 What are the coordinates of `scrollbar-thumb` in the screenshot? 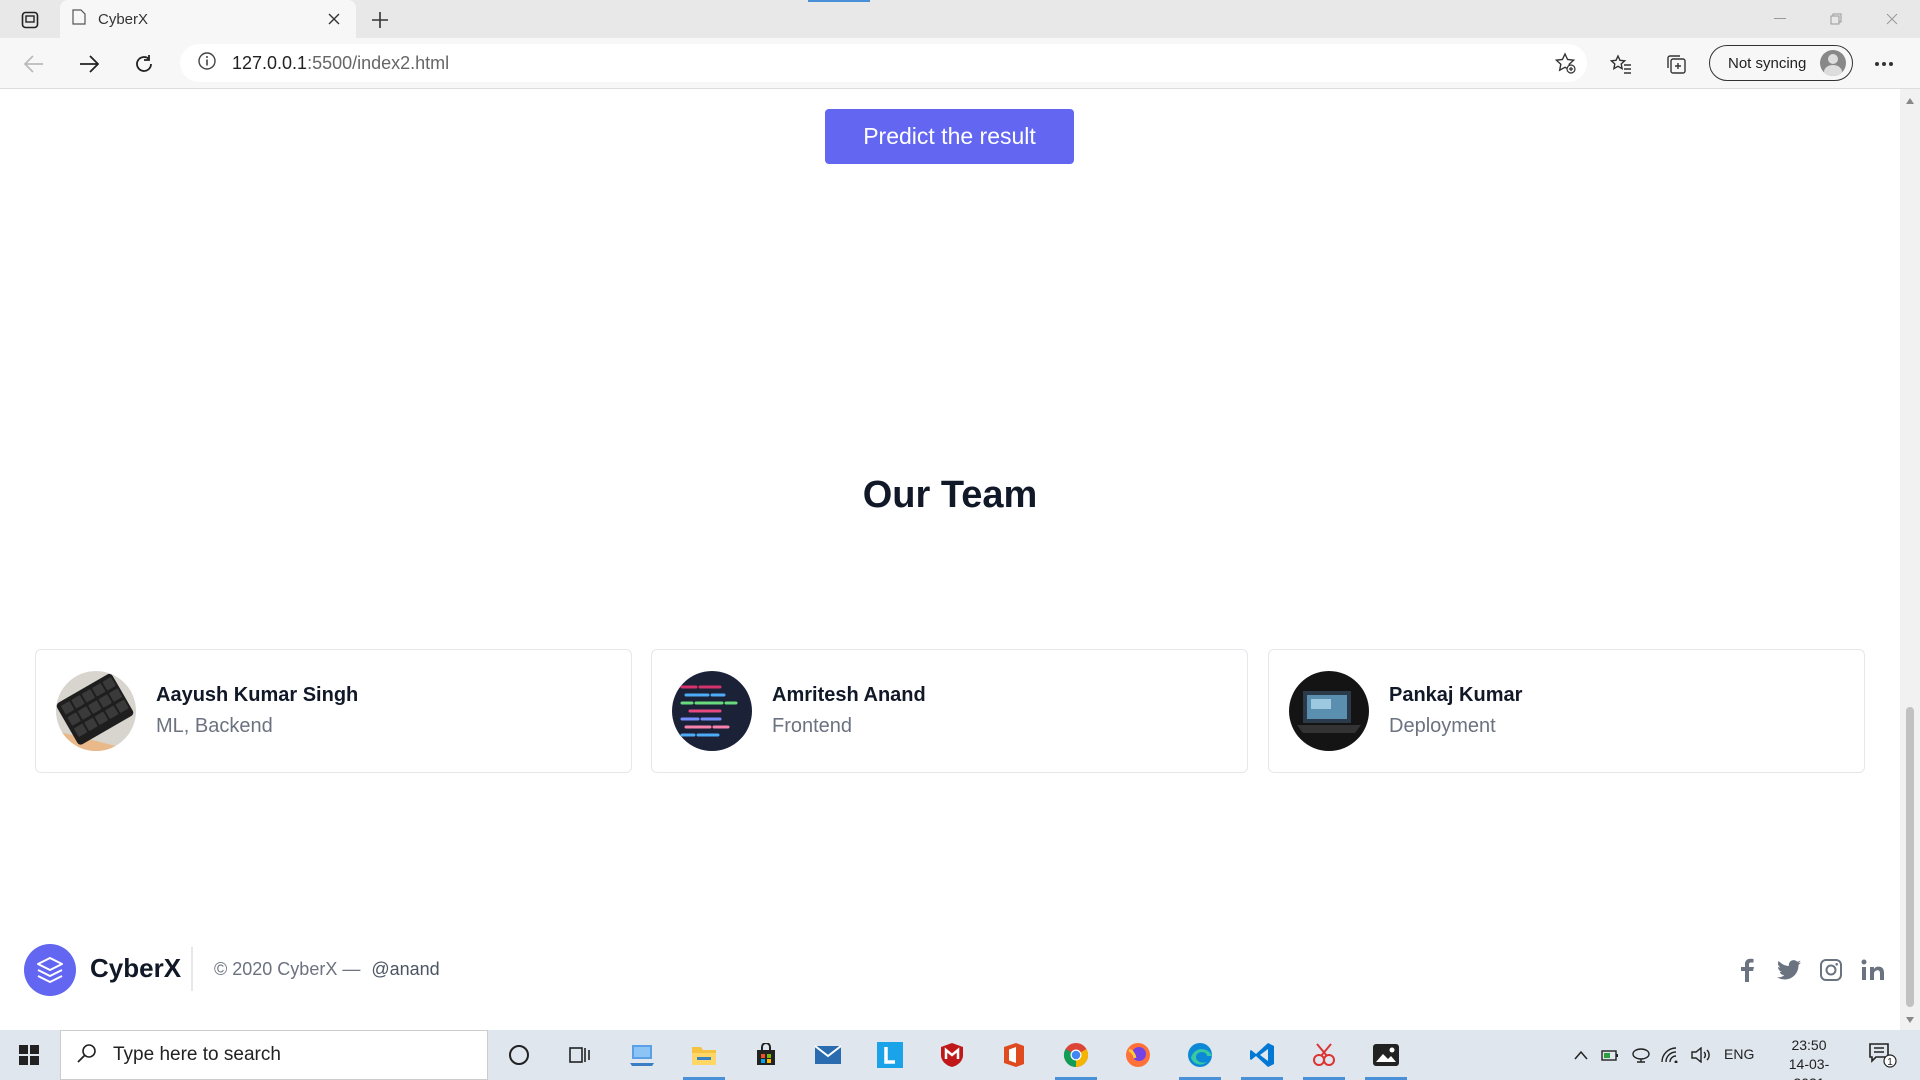 It's located at (1910, 857).